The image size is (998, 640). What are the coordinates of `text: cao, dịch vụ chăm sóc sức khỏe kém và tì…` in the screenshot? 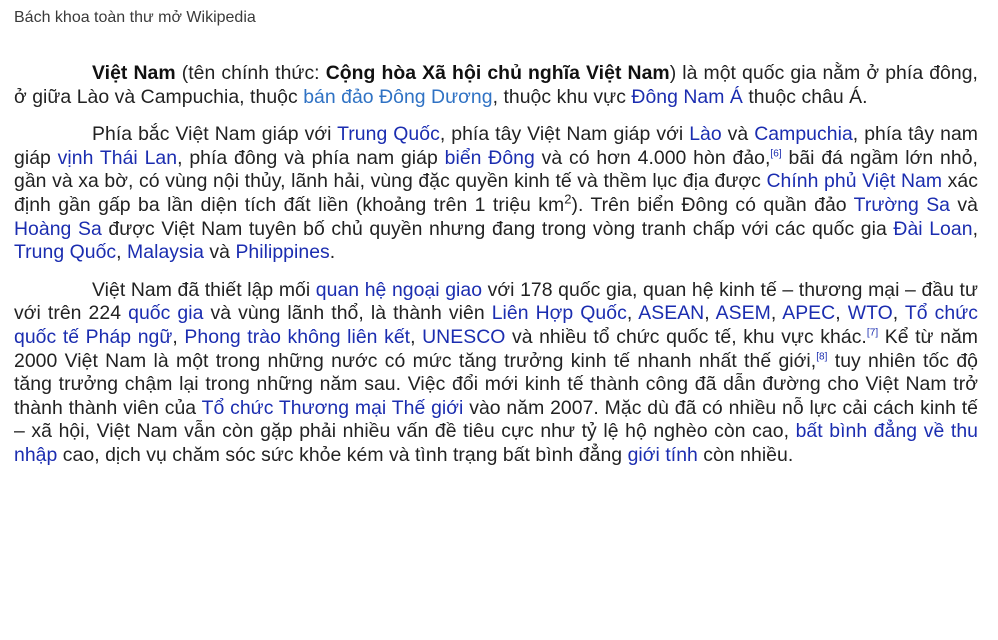 It's located at (342, 454).